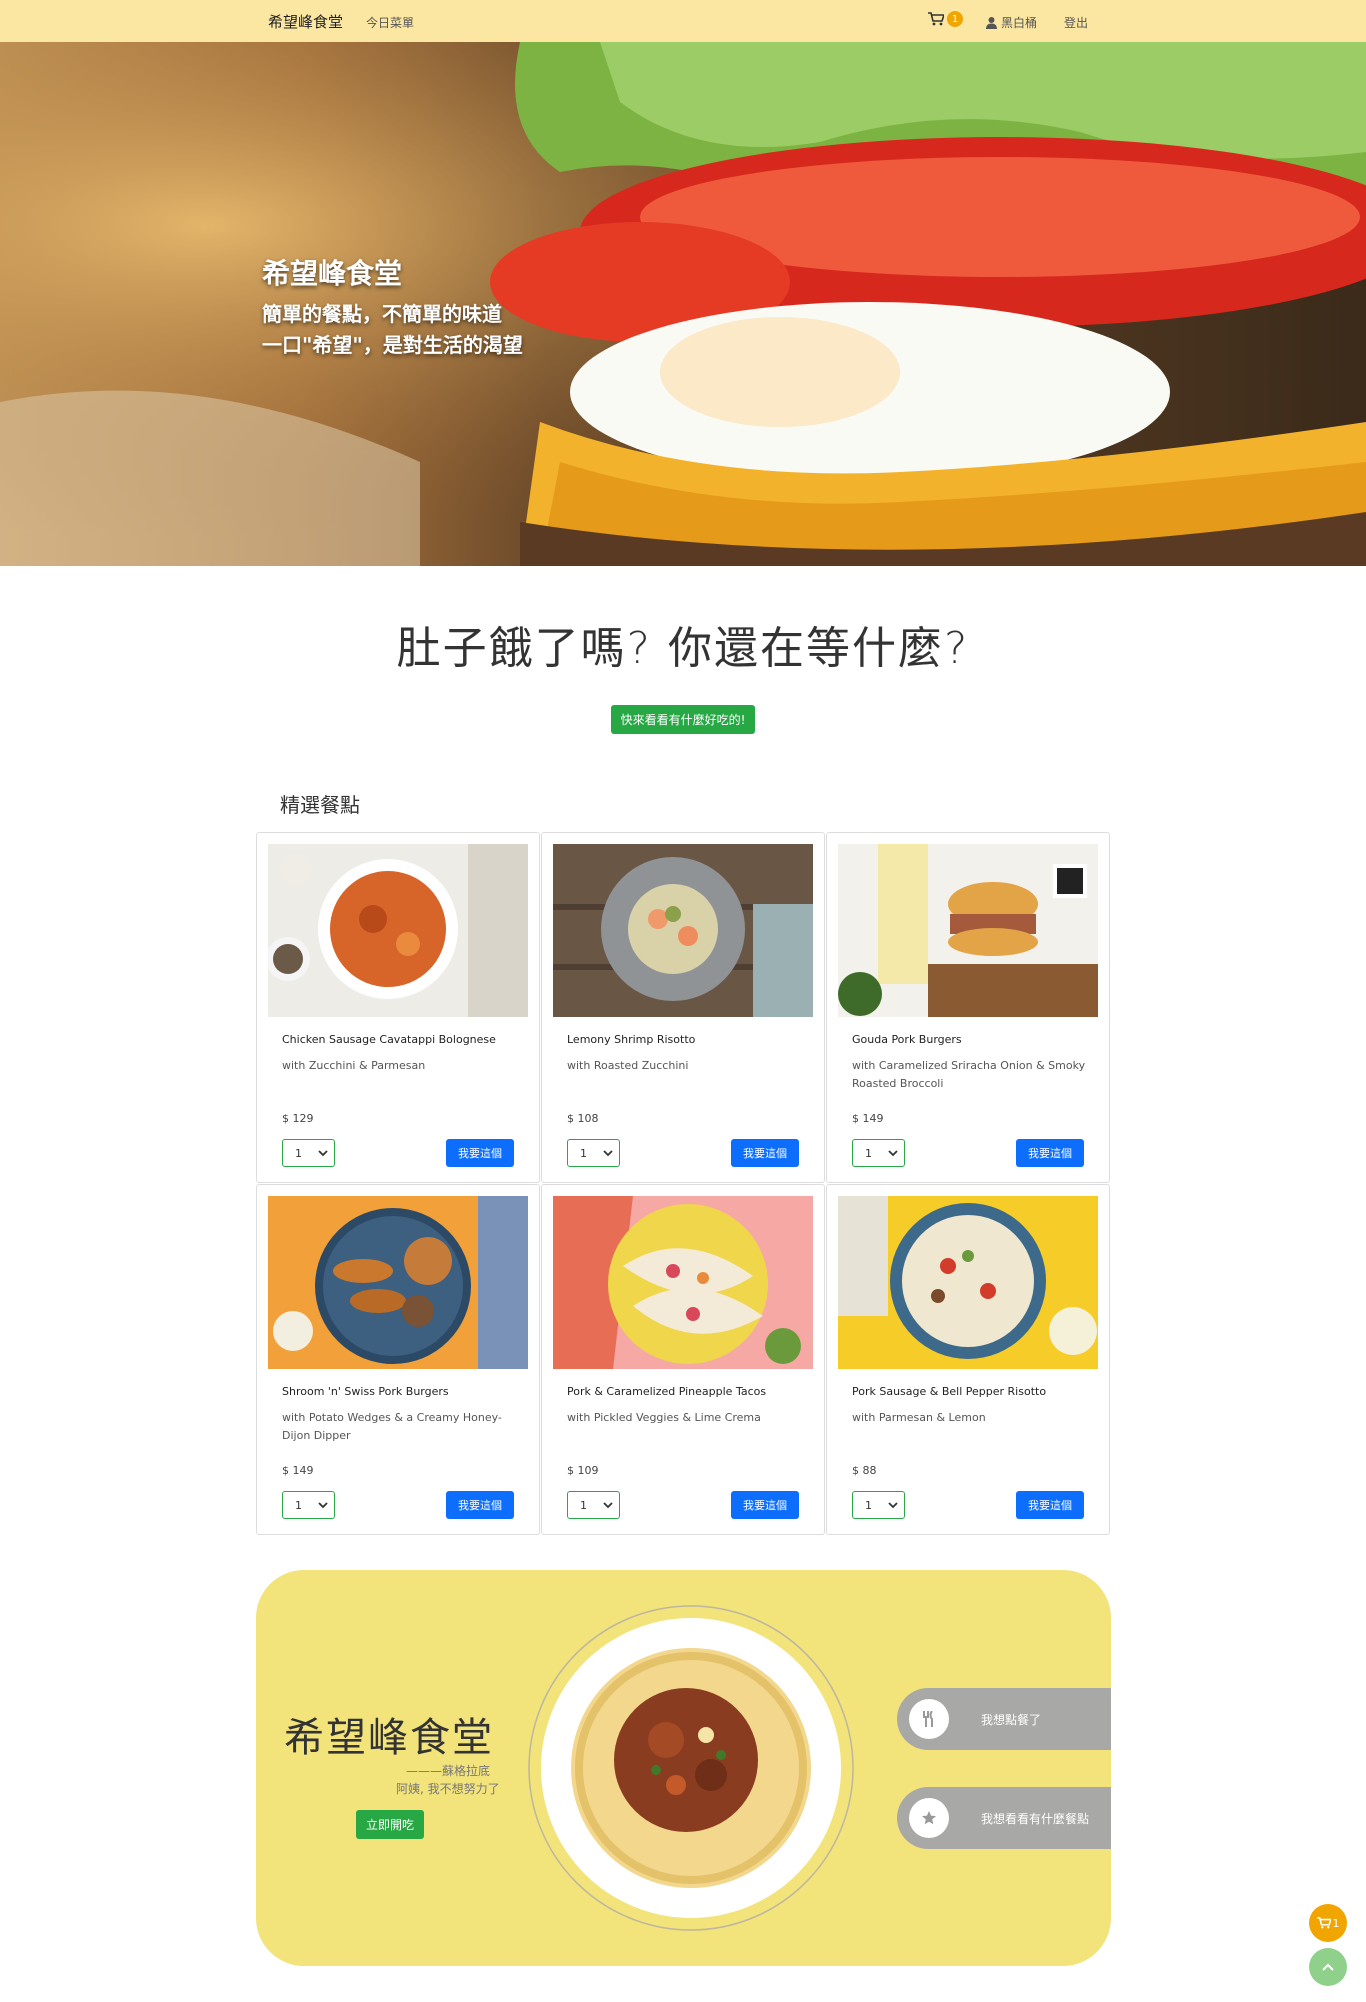 Image resolution: width=1366 pixels, height=2002 pixels. I want to click on product-description: with Parmesan & Lemon, so click(919, 1417).